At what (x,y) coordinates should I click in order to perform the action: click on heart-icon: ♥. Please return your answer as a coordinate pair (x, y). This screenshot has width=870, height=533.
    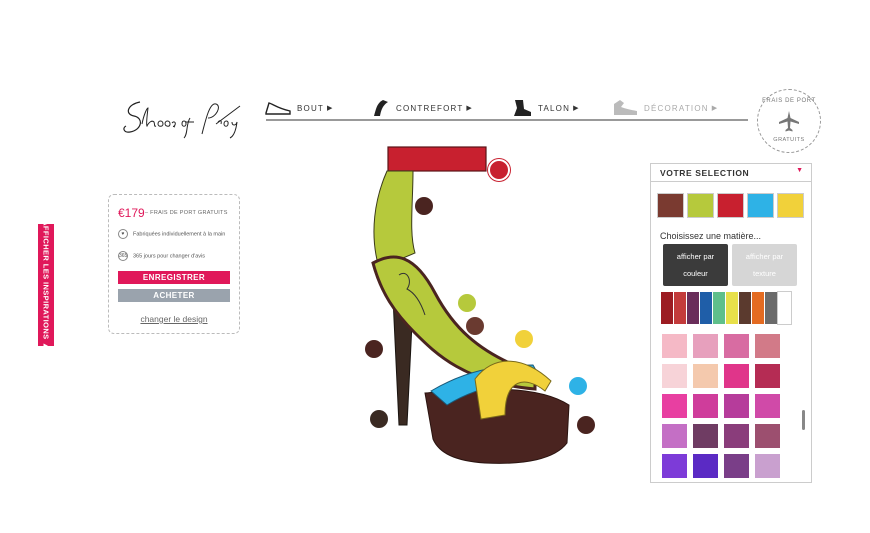
    Looking at the image, I should click on (123, 234).